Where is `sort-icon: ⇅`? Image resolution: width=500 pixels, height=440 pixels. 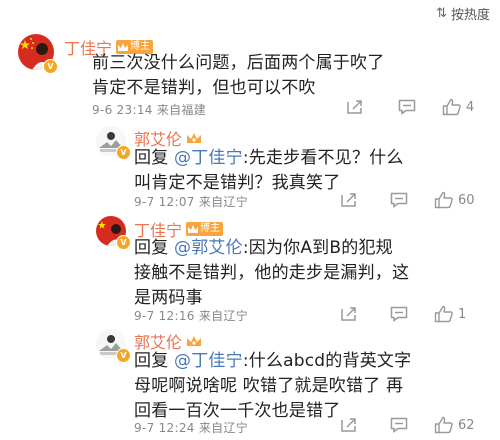
sort-icon: ⇅ is located at coordinates (441, 13).